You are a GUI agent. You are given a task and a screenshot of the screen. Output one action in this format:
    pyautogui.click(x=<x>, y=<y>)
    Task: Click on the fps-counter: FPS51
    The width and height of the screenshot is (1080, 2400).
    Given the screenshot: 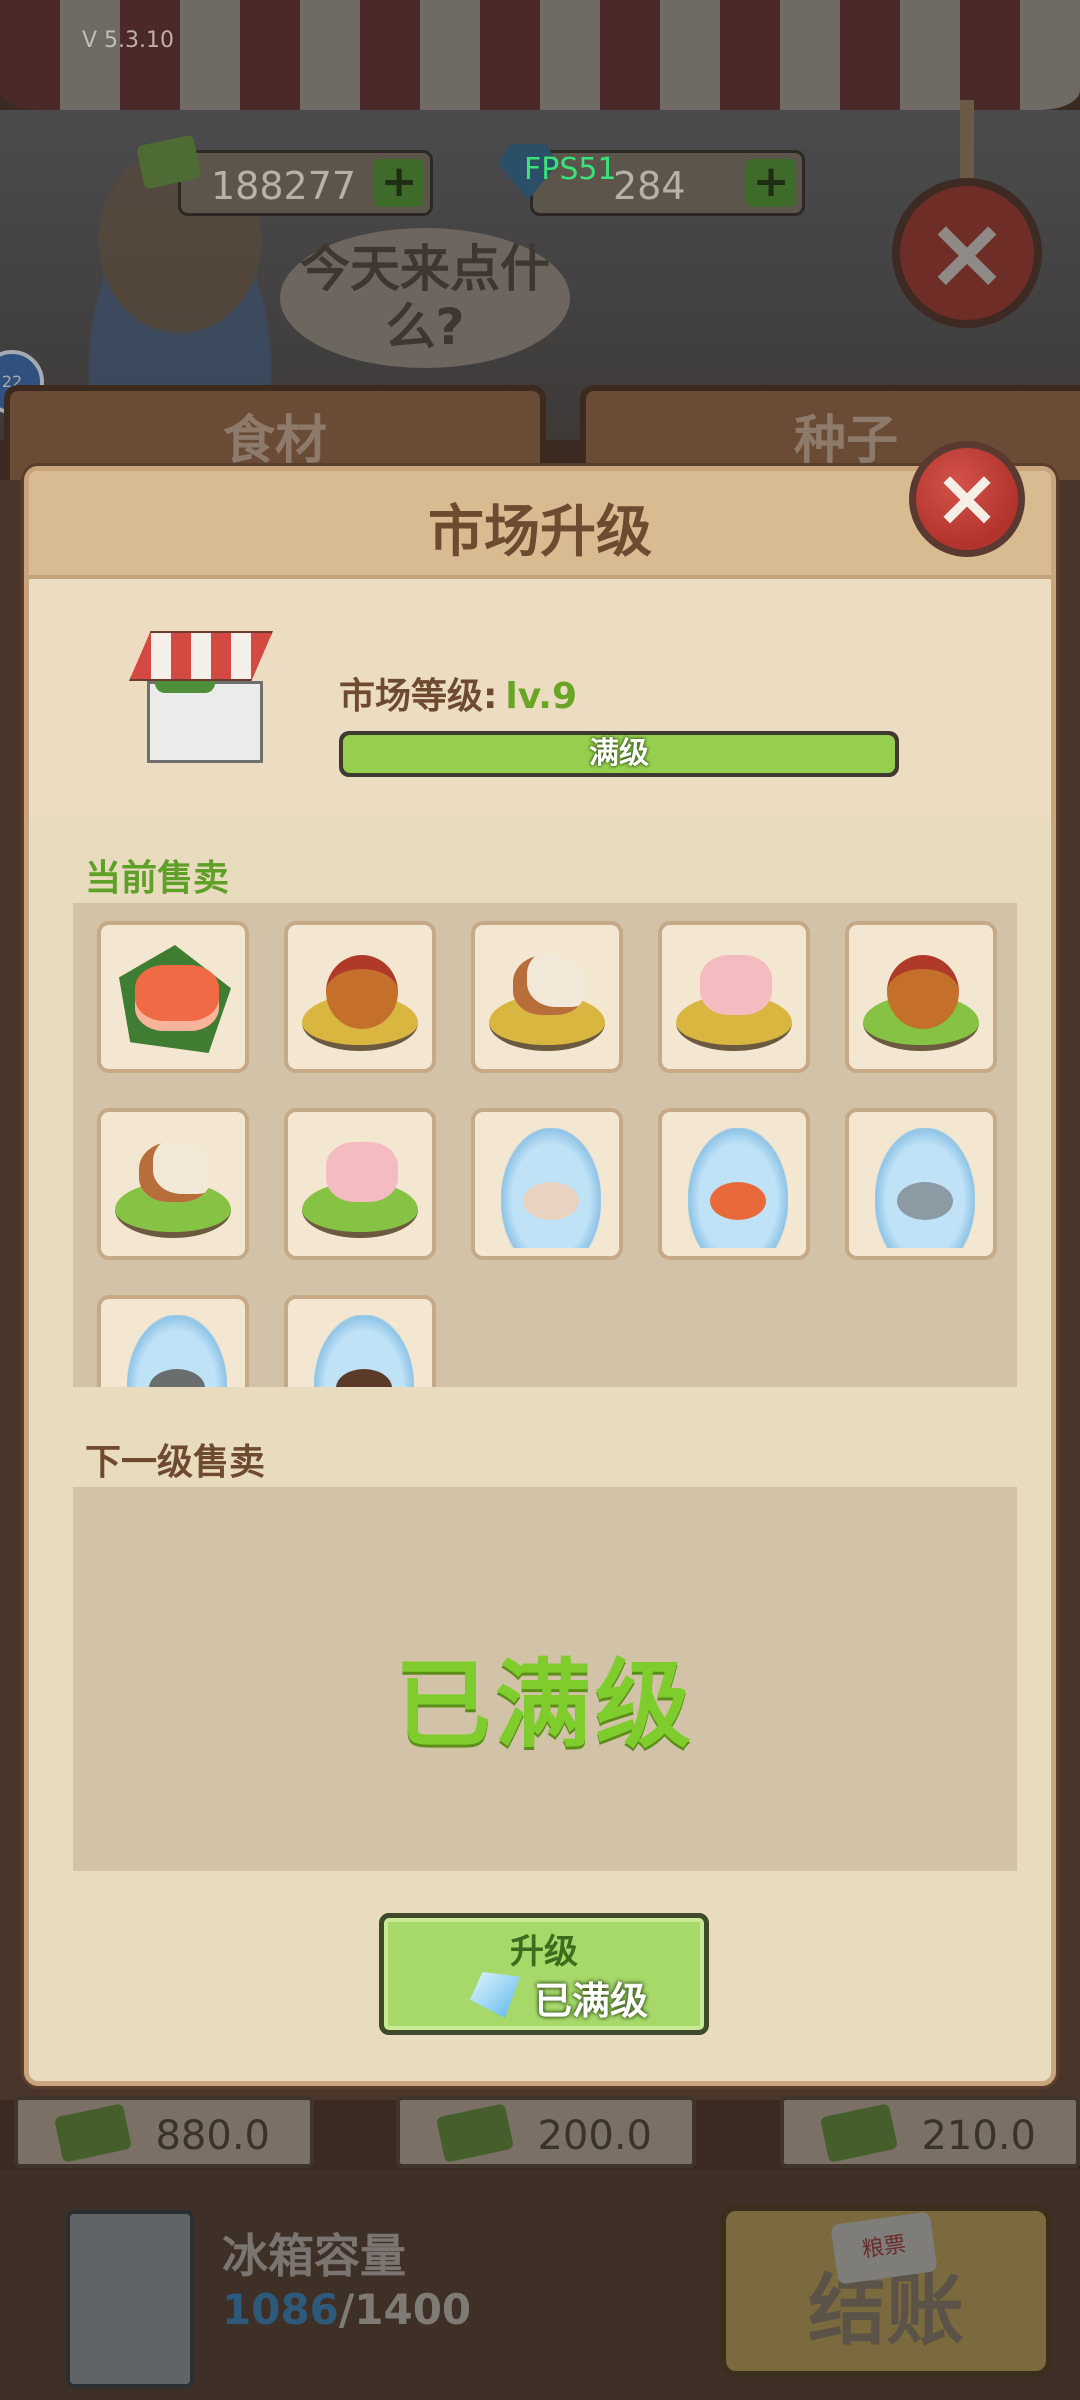 What is the action you would take?
    pyautogui.click(x=570, y=169)
    